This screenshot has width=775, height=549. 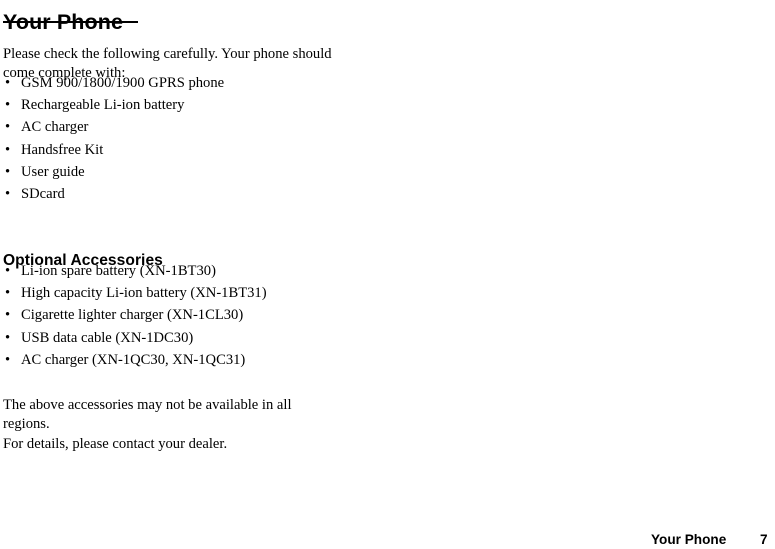 I want to click on list-item: • Cigarette lighter charger (XN-1CL30), so click(x=135, y=315).